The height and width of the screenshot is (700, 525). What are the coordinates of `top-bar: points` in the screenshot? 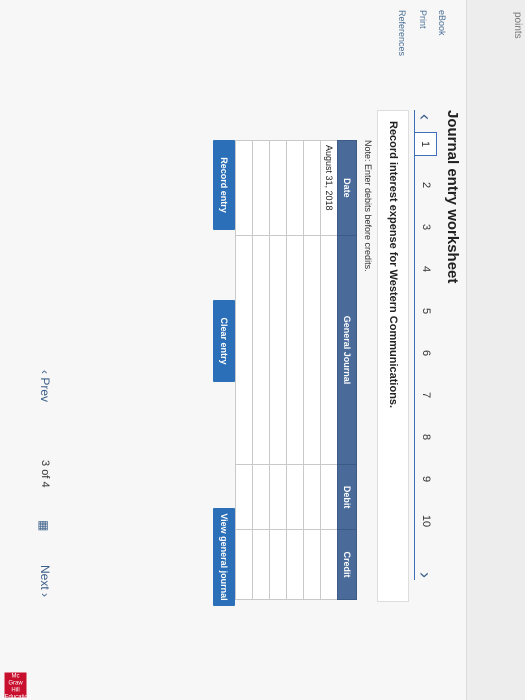 It's located at (495, 350).